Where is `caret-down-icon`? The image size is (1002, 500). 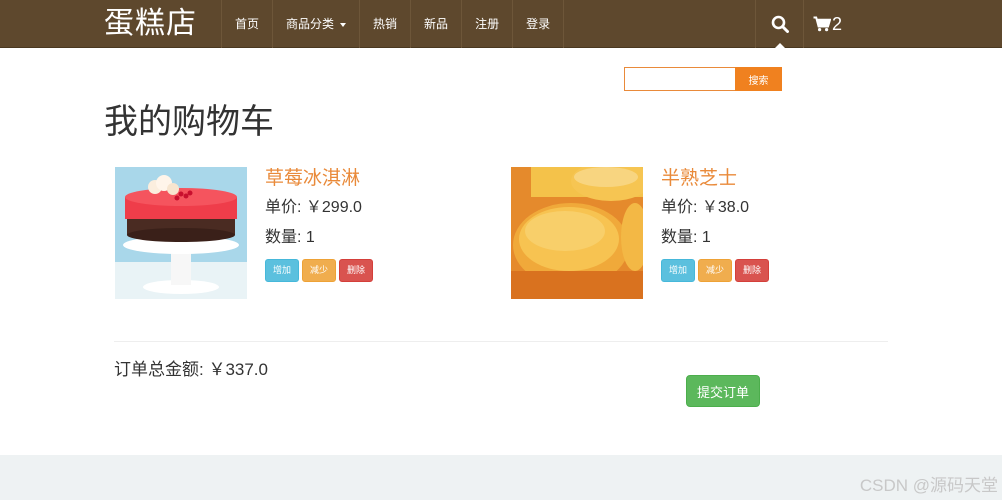
caret-down-icon is located at coordinates (343, 24).